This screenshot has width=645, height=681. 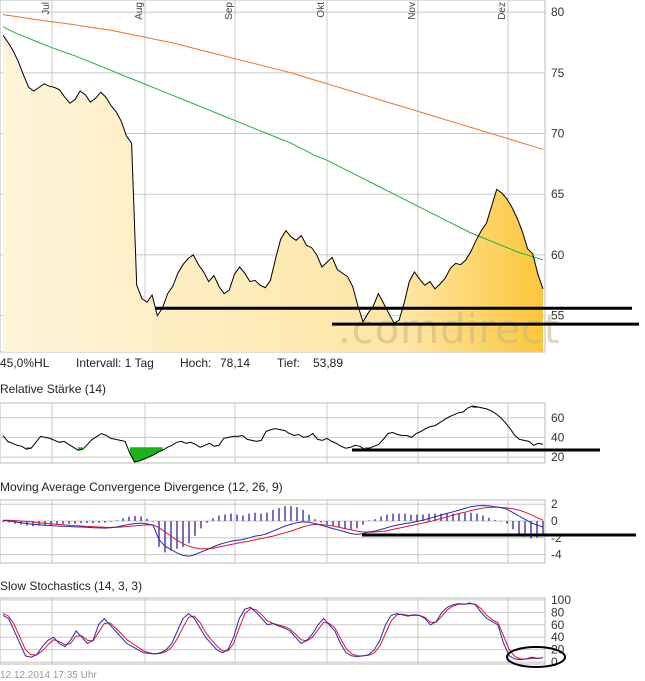 What do you see at coordinates (558, 255) in the screenshot?
I see `price-tick-1: 60` at bounding box center [558, 255].